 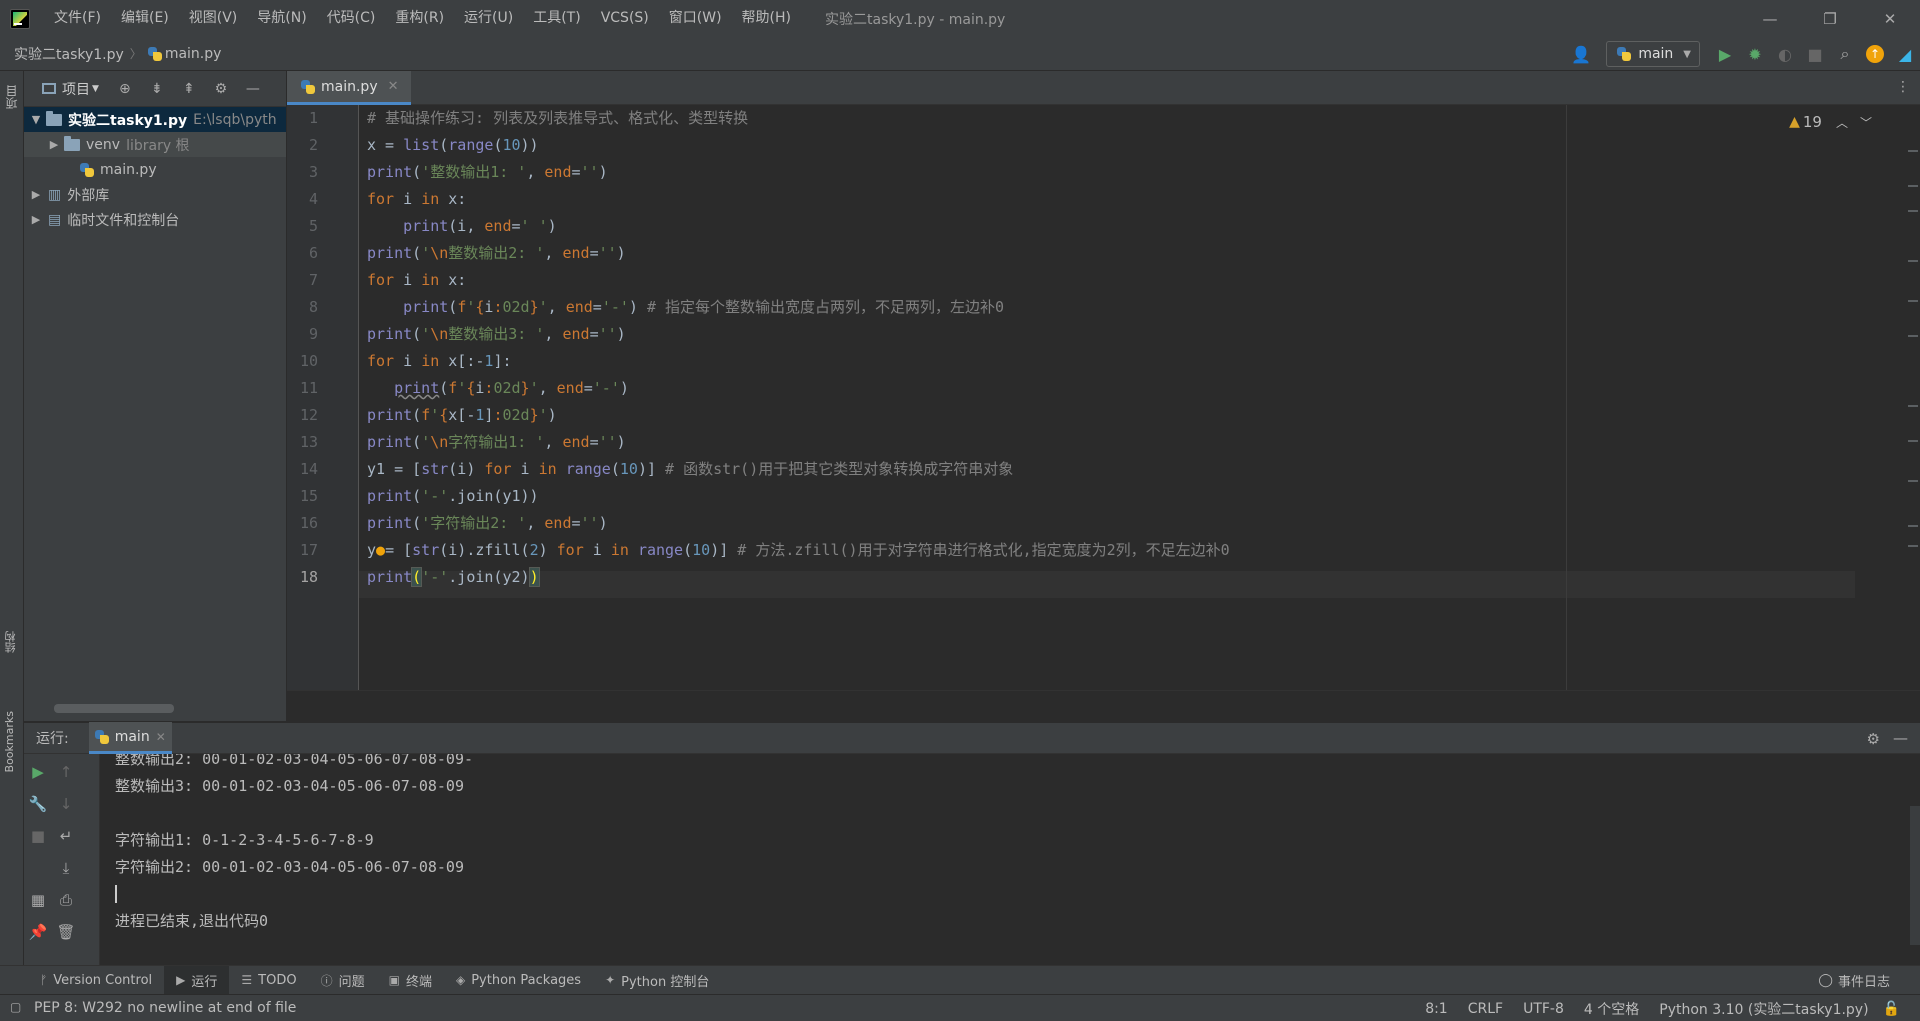 I want to click on menu-code: 代码(C), so click(x=351, y=18).